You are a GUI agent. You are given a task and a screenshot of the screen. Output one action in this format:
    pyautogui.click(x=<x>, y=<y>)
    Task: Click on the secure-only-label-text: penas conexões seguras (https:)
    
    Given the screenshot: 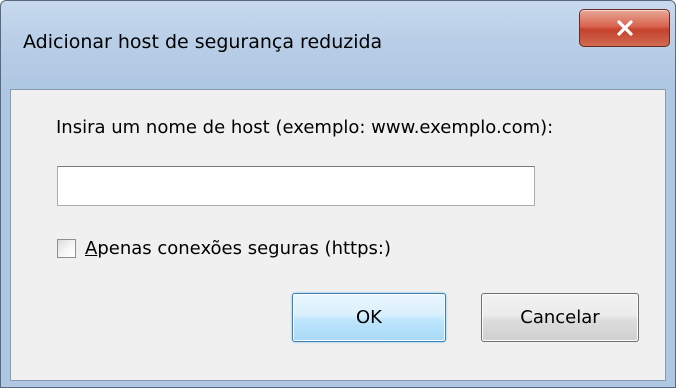 What is the action you would take?
    pyautogui.click(x=244, y=248)
    